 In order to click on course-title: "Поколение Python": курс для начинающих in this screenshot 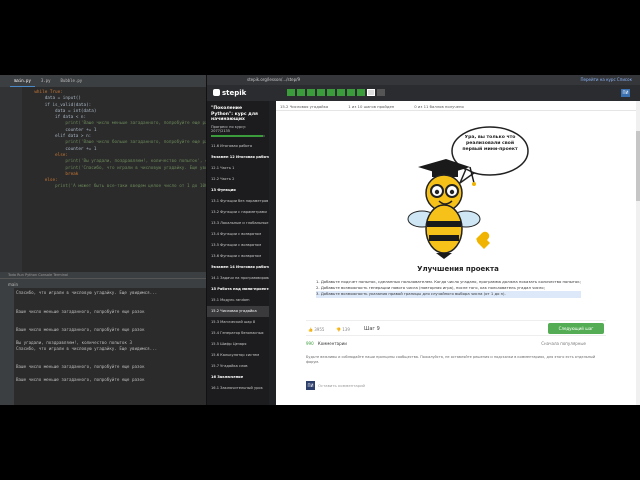, I will do `click(238, 113)`.